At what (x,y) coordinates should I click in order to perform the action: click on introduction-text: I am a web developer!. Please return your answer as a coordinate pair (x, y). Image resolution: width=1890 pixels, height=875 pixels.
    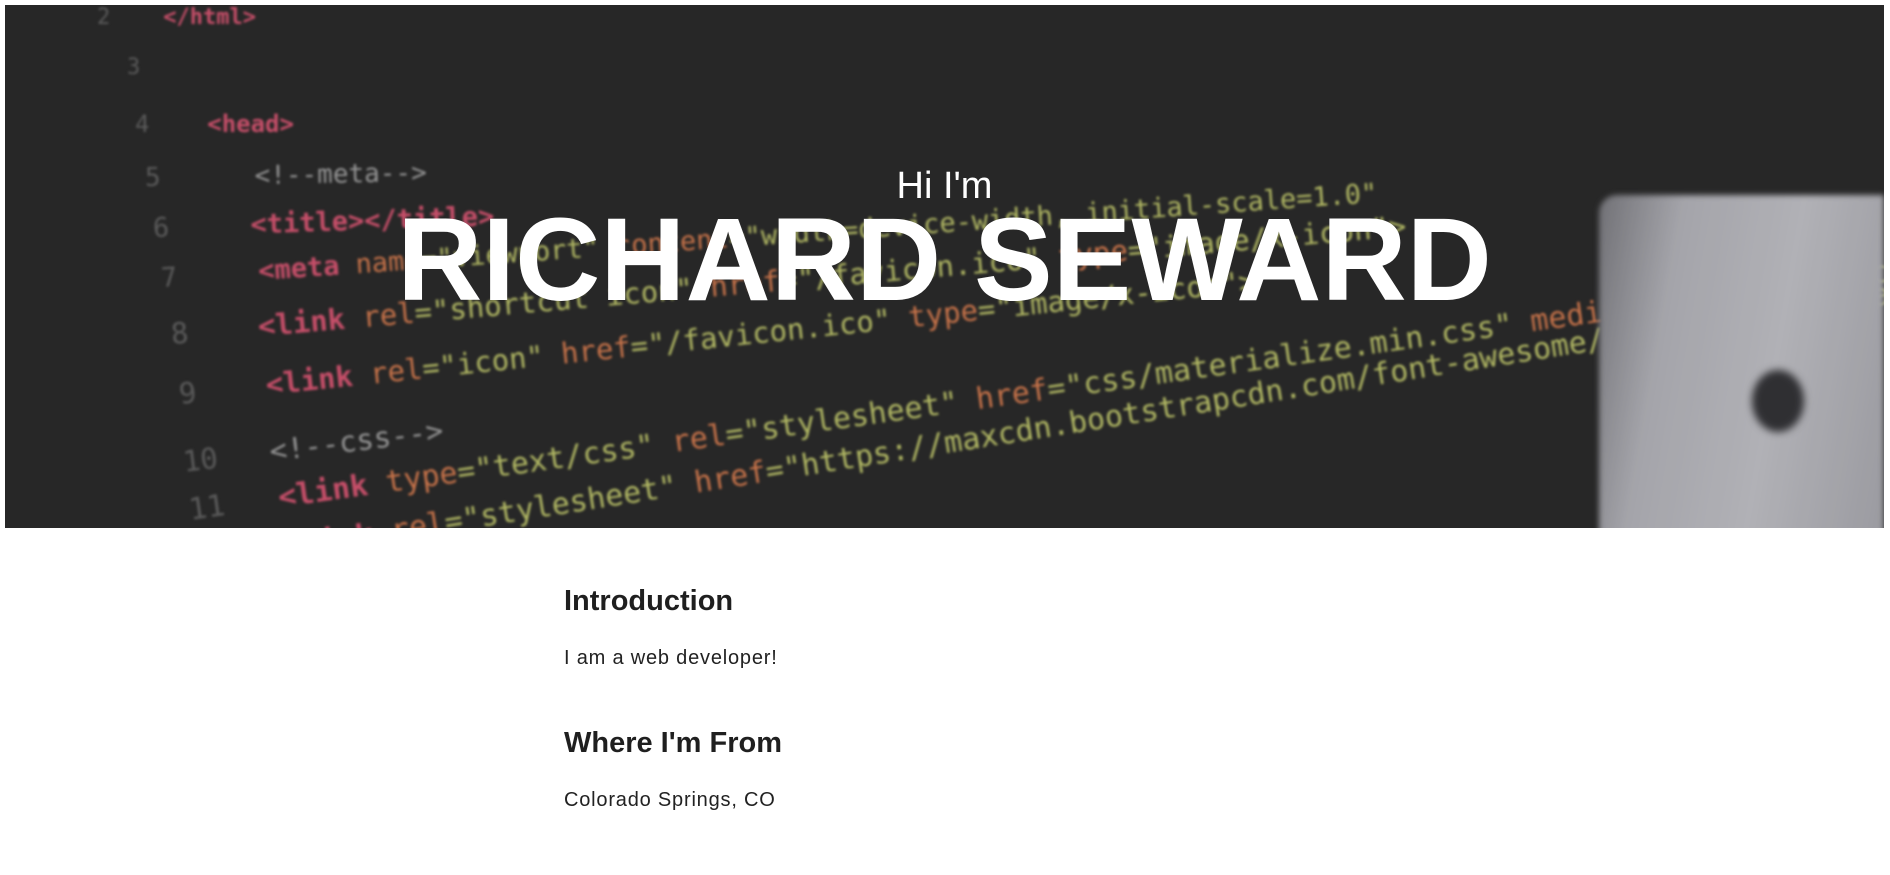
    Looking at the image, I should click on (671, 658).